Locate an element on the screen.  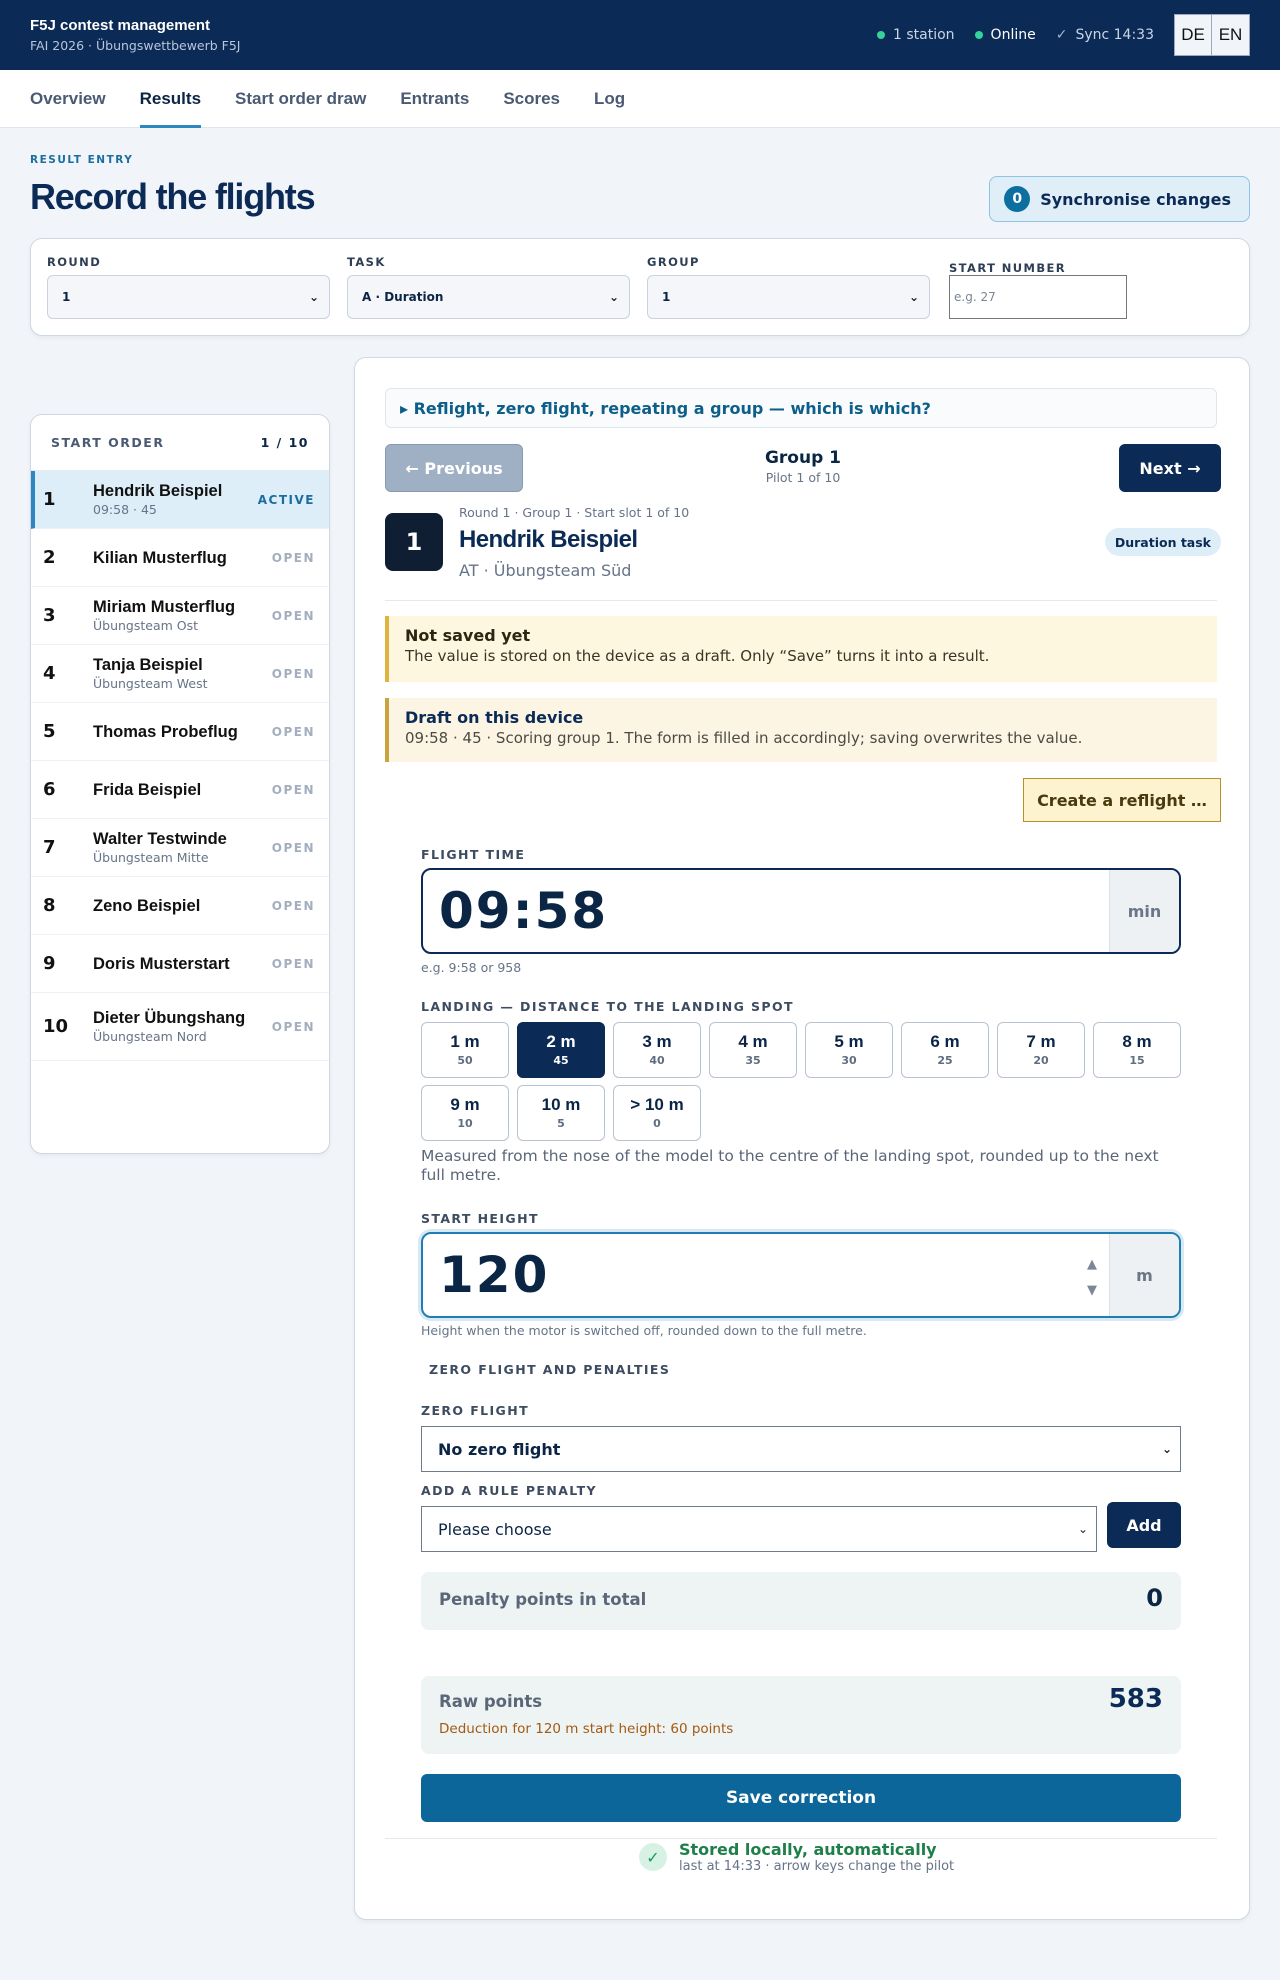
pilot-start-number: 6 is located at coordinates (49, 789).